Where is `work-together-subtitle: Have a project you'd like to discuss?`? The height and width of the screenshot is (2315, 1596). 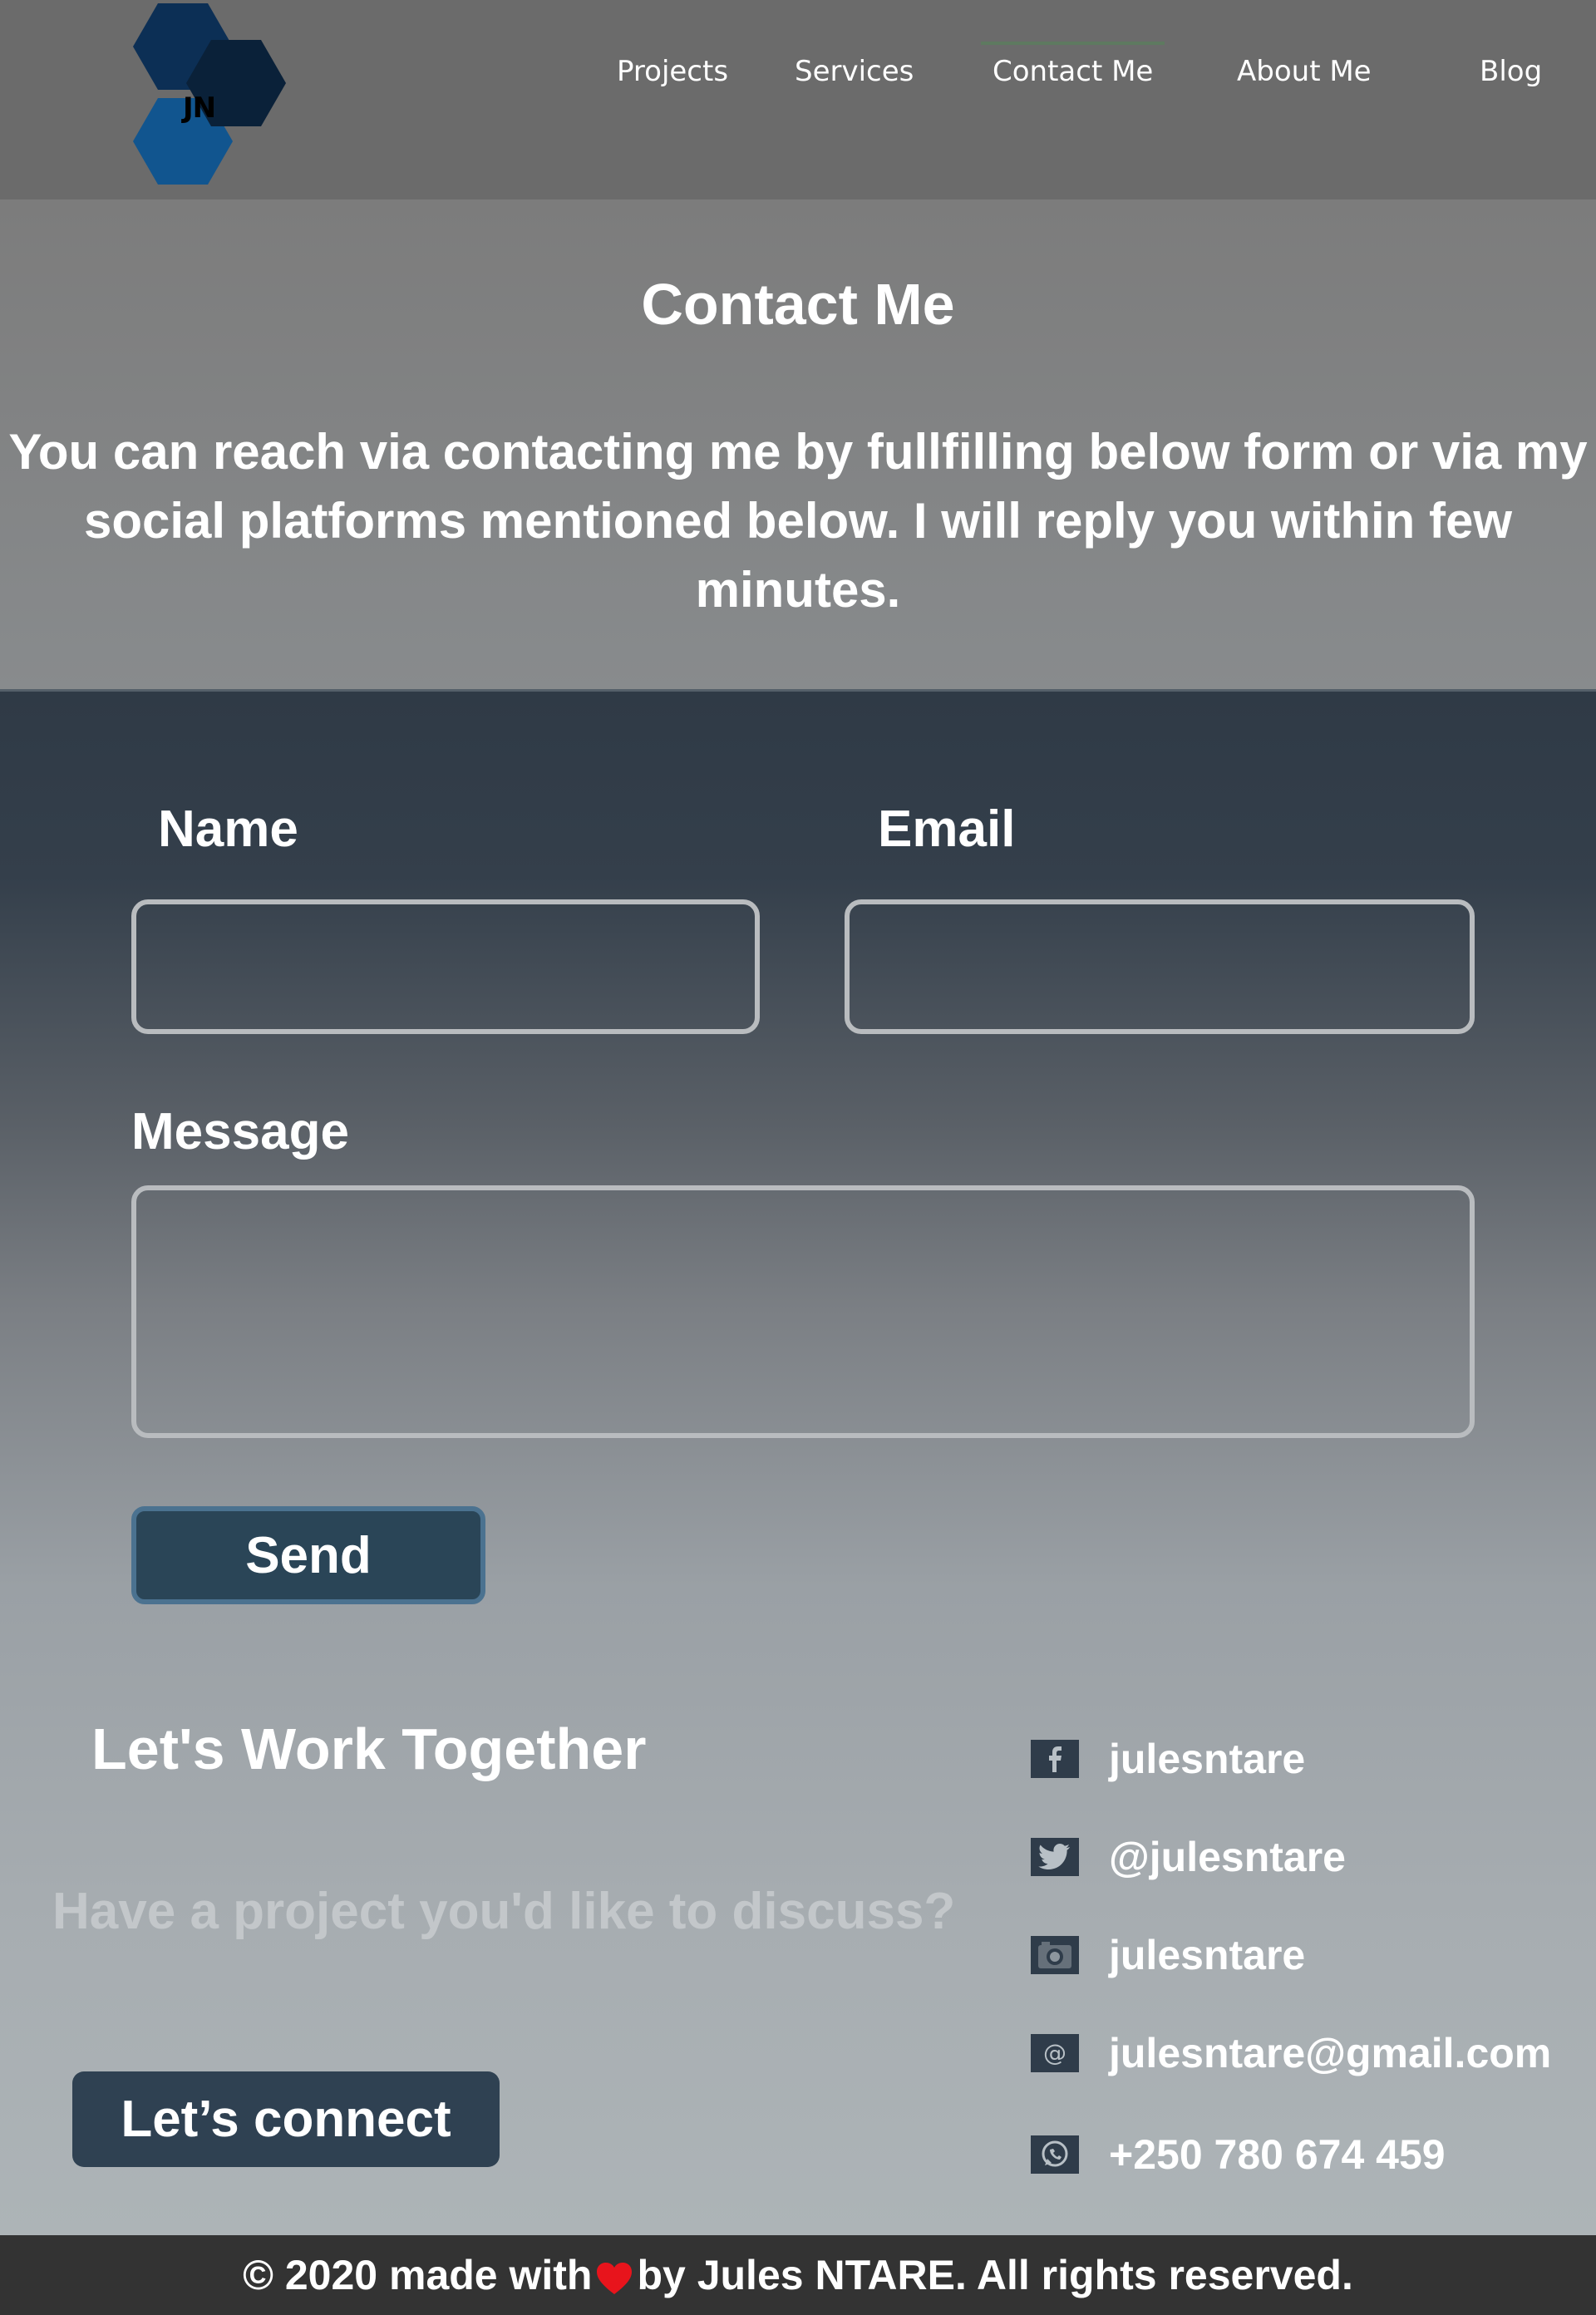
work-together-subtitle: Have a project you'd like to discuss? is located at coordinates (504, 1912).